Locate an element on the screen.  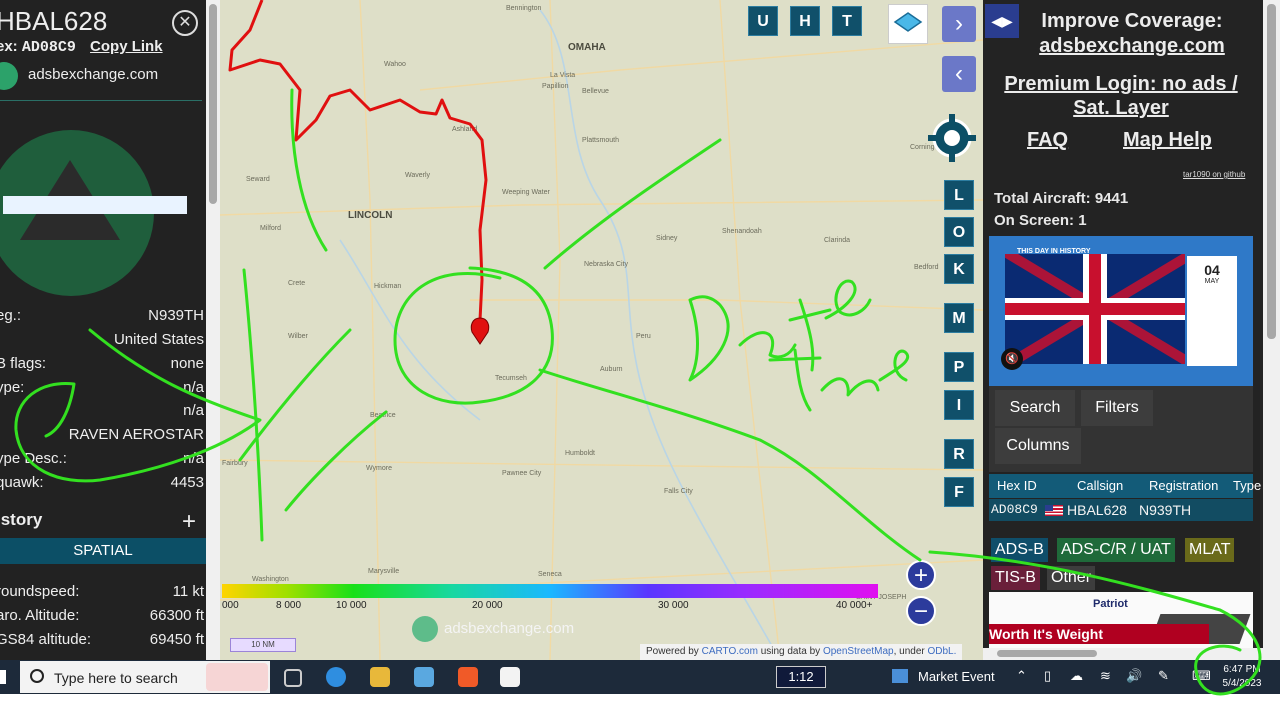
brave-browser-icon is located at coordinates (468, 677).